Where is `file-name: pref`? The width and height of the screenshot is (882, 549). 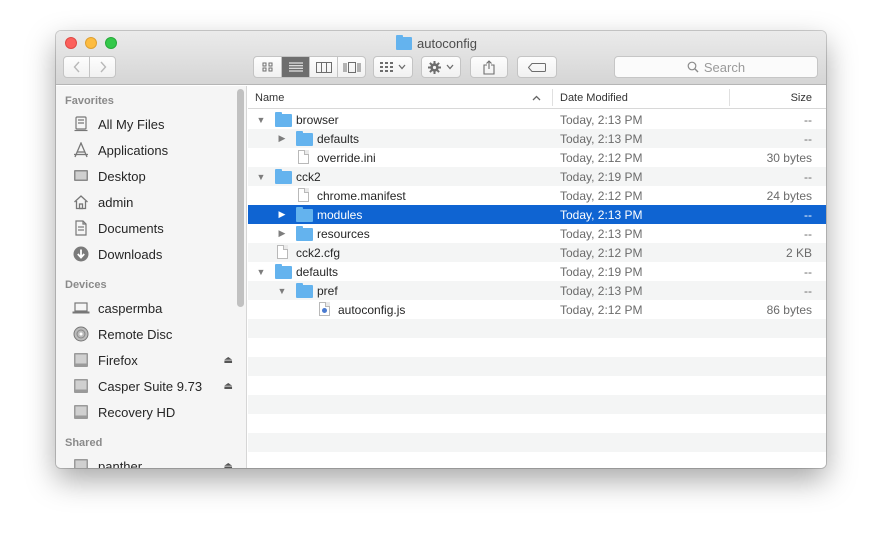 file-name: pref is located at coordinates (327, 290).